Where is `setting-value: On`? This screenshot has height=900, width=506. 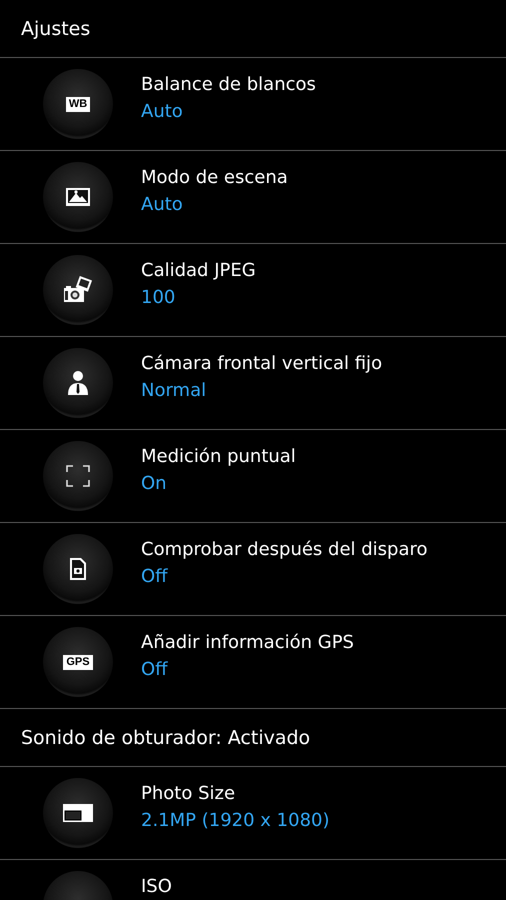 setting-value: On is located at coordinates (154, 484).